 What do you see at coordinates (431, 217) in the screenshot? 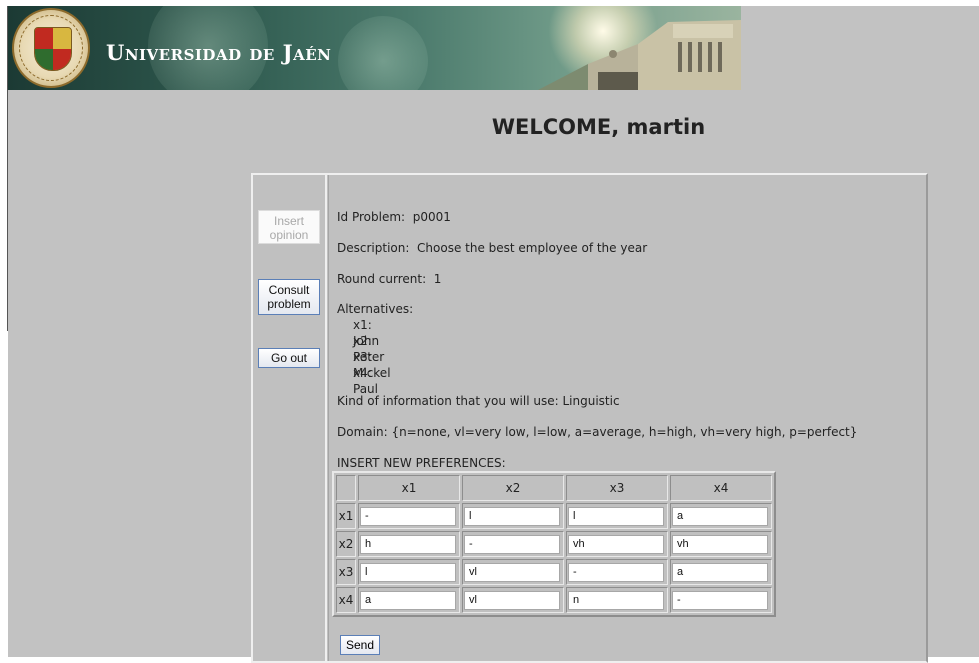
I see `id-problem-value: p0001` at bounding box center [431, 217].